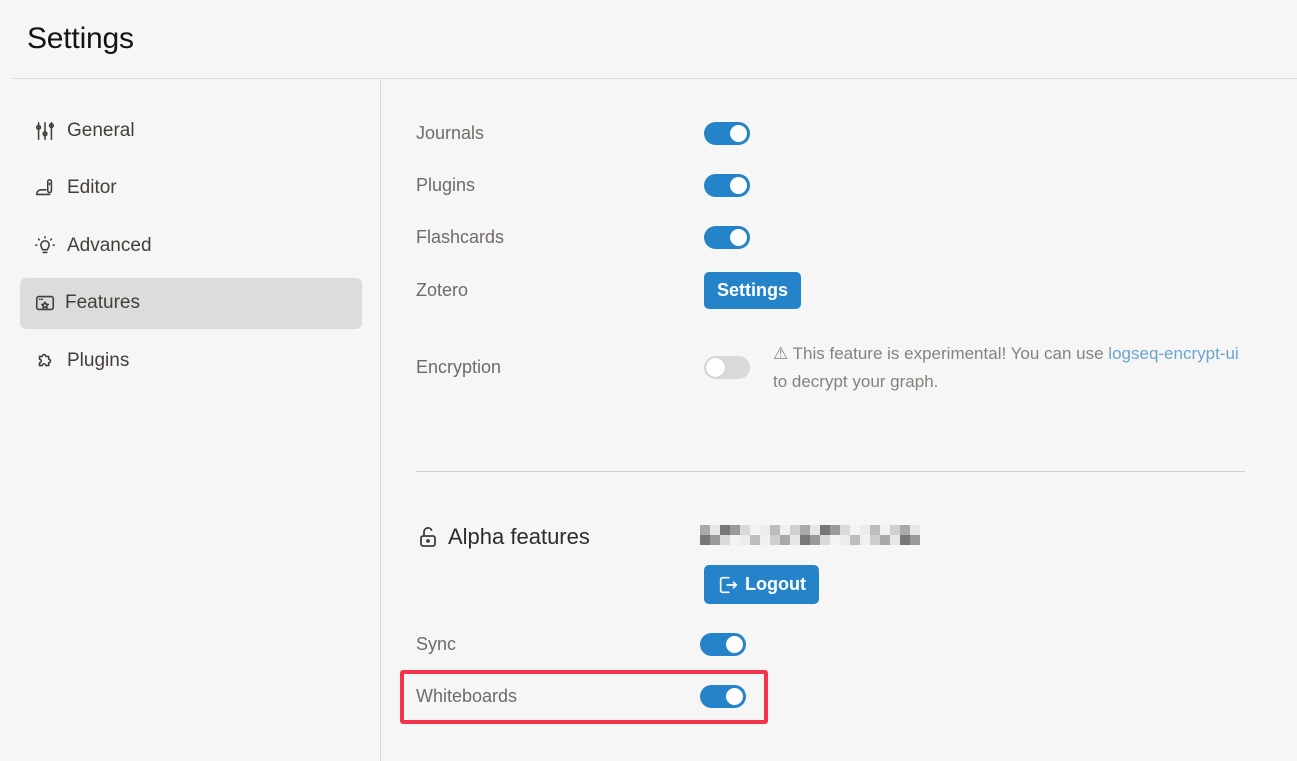  I want to click on logout-row: Logout, so click(761, 584).